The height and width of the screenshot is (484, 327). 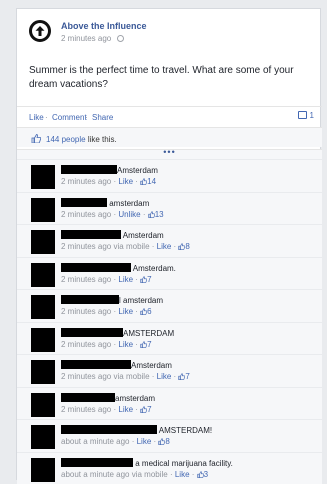 I want to click on comment-item: l amsterdam 2 minutes ago · Like · 6, so click(x=169, y=305).